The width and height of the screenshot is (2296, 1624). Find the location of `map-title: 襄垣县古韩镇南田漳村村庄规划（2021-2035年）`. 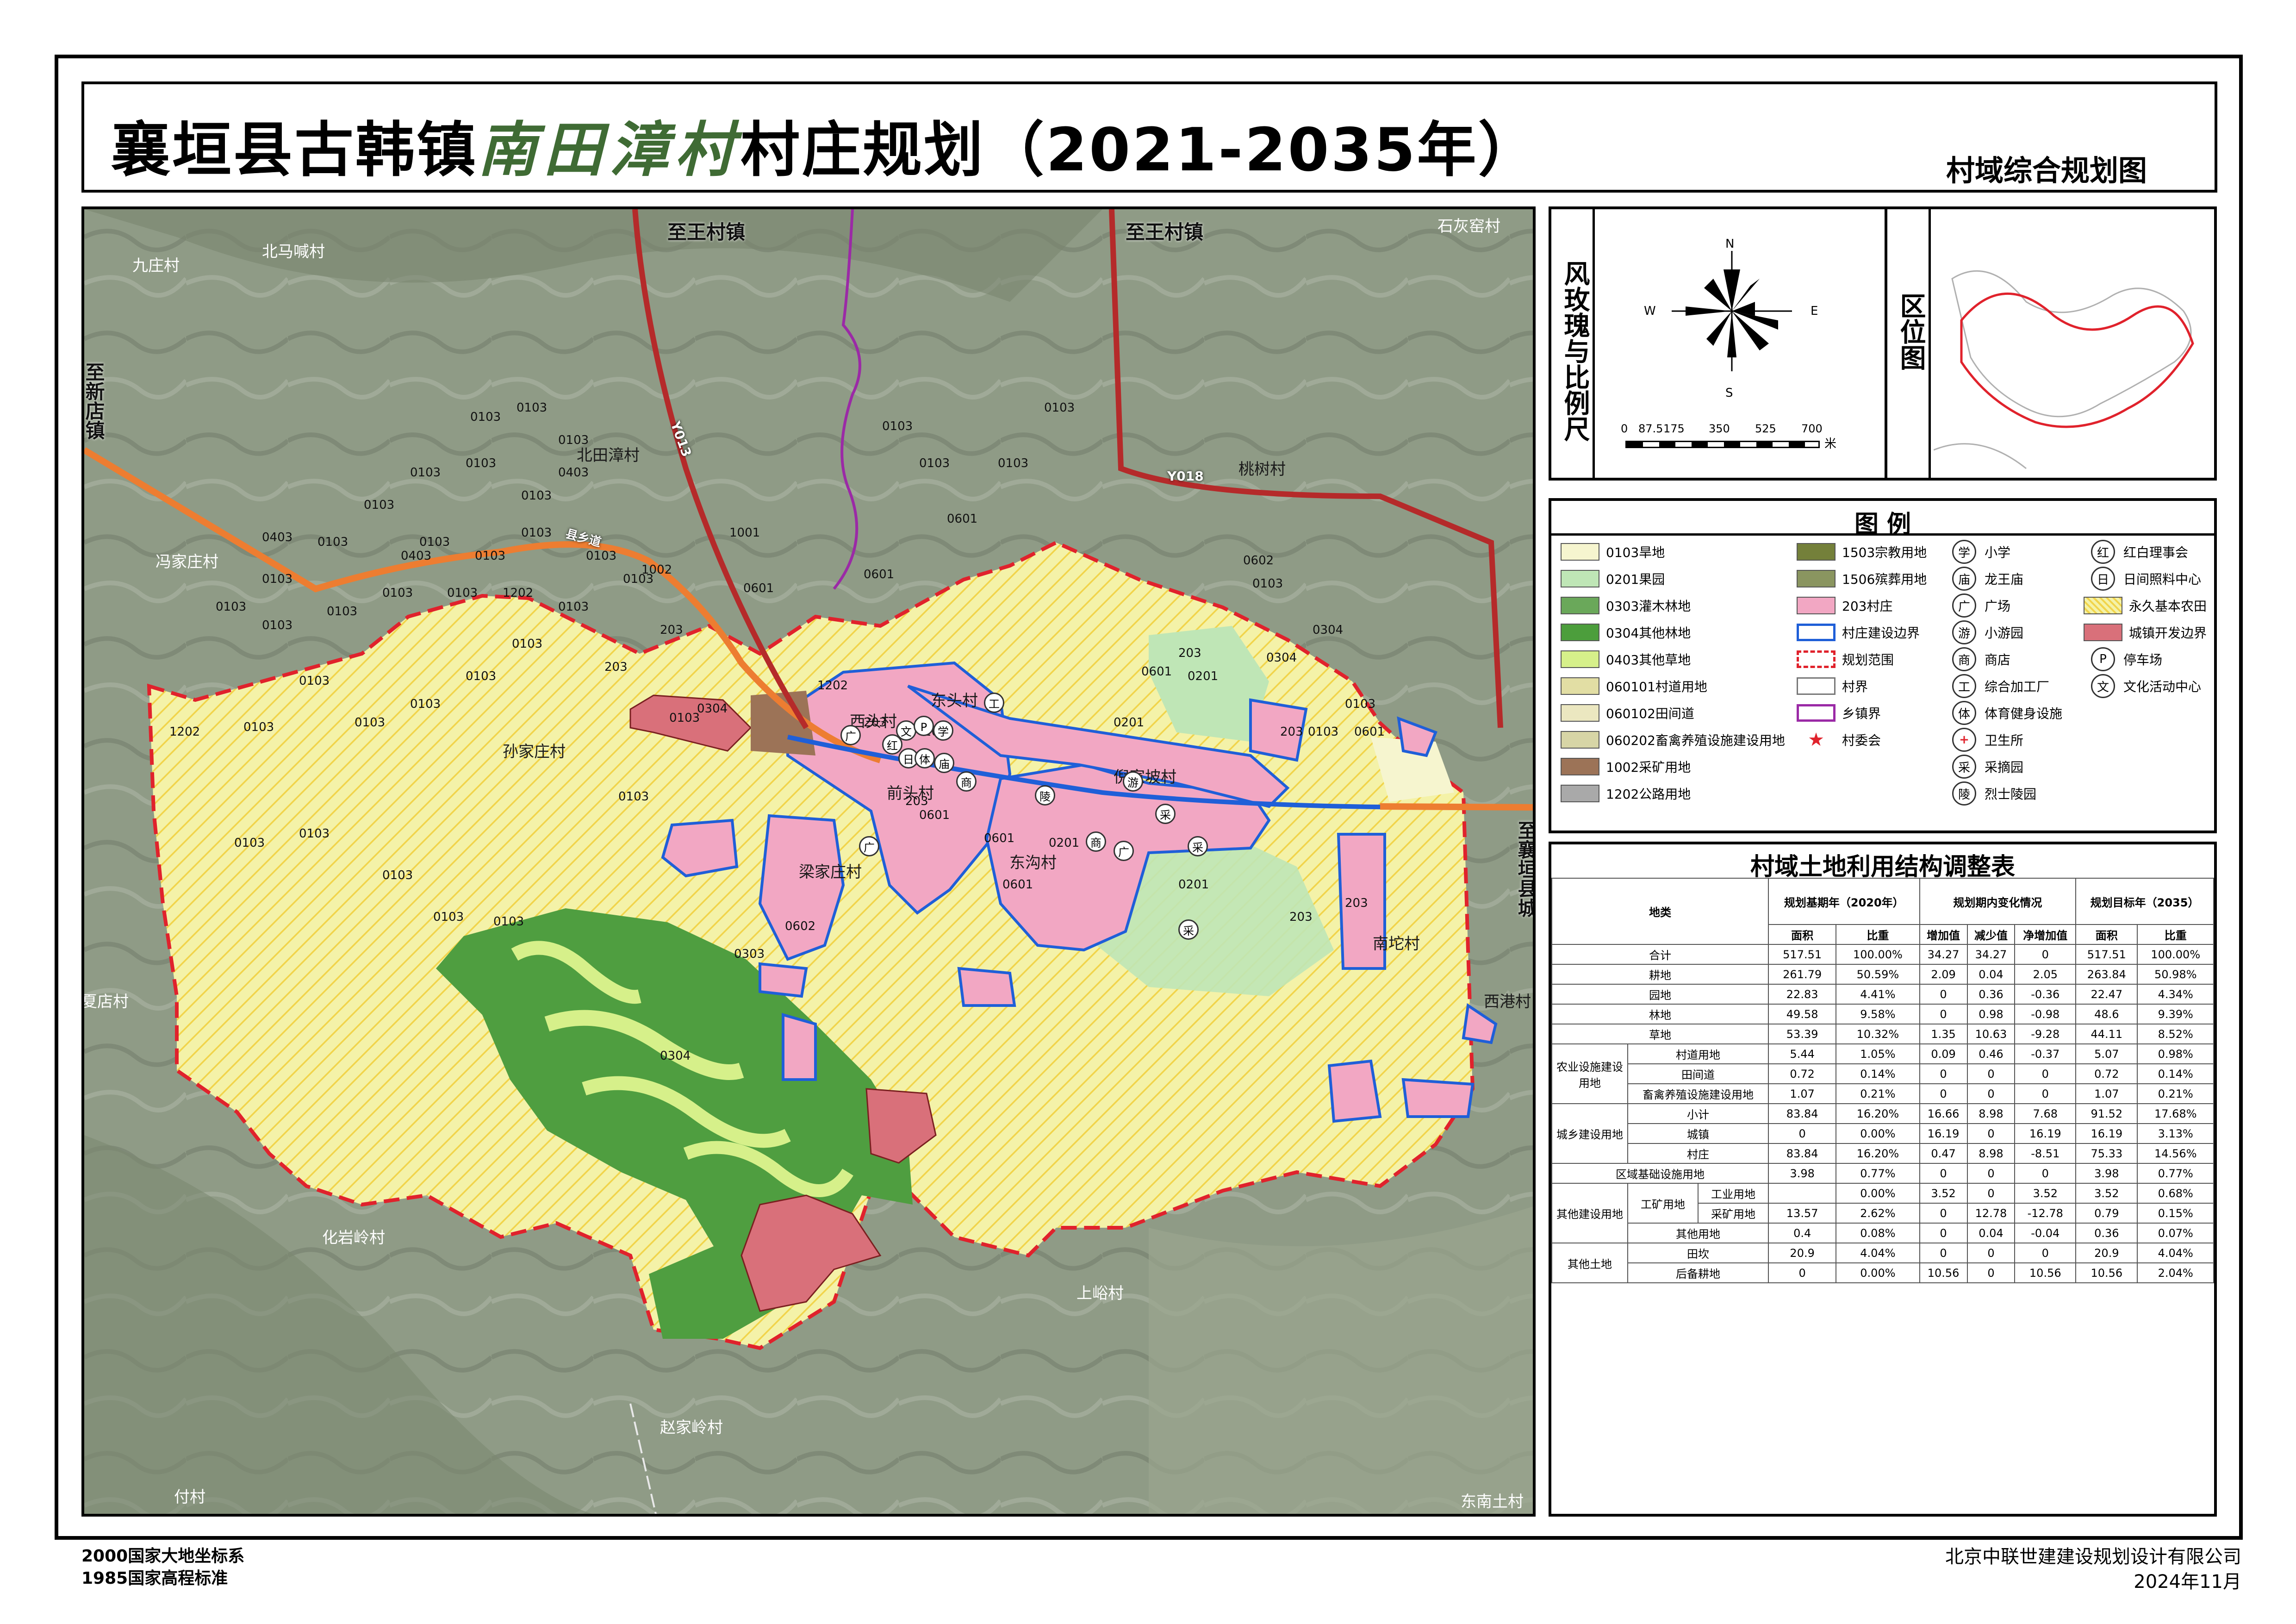

map-title: 襄垣县古韩镇南田漳村村庄规划（2021-2035年） is located at coordinates (825, 150).